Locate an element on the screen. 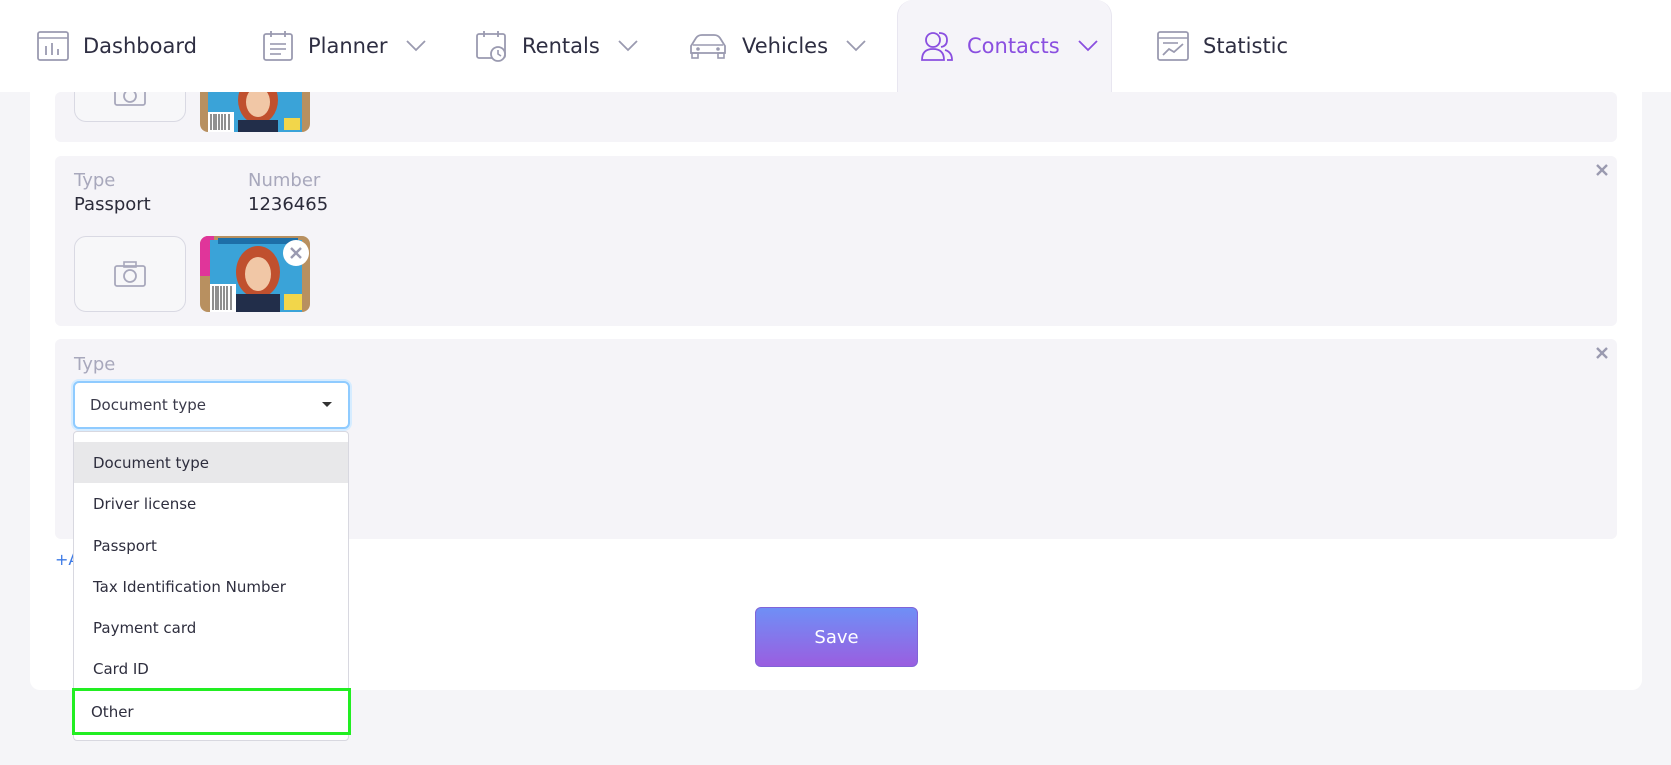 The width and height of the screenshot is (1671, 765). nav-statistic: Statistic is located at coordinates (1222, 46).